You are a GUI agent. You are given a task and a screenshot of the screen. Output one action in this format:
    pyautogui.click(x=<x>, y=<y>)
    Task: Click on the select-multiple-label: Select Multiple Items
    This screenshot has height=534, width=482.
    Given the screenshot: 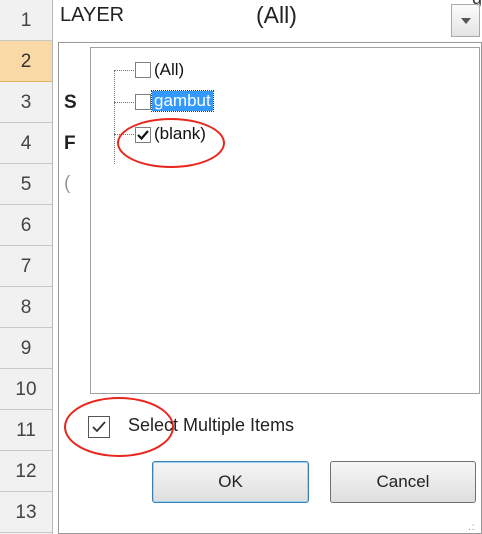 What is the action you would take?
    pyautogui.click(x=211, y=425)
    